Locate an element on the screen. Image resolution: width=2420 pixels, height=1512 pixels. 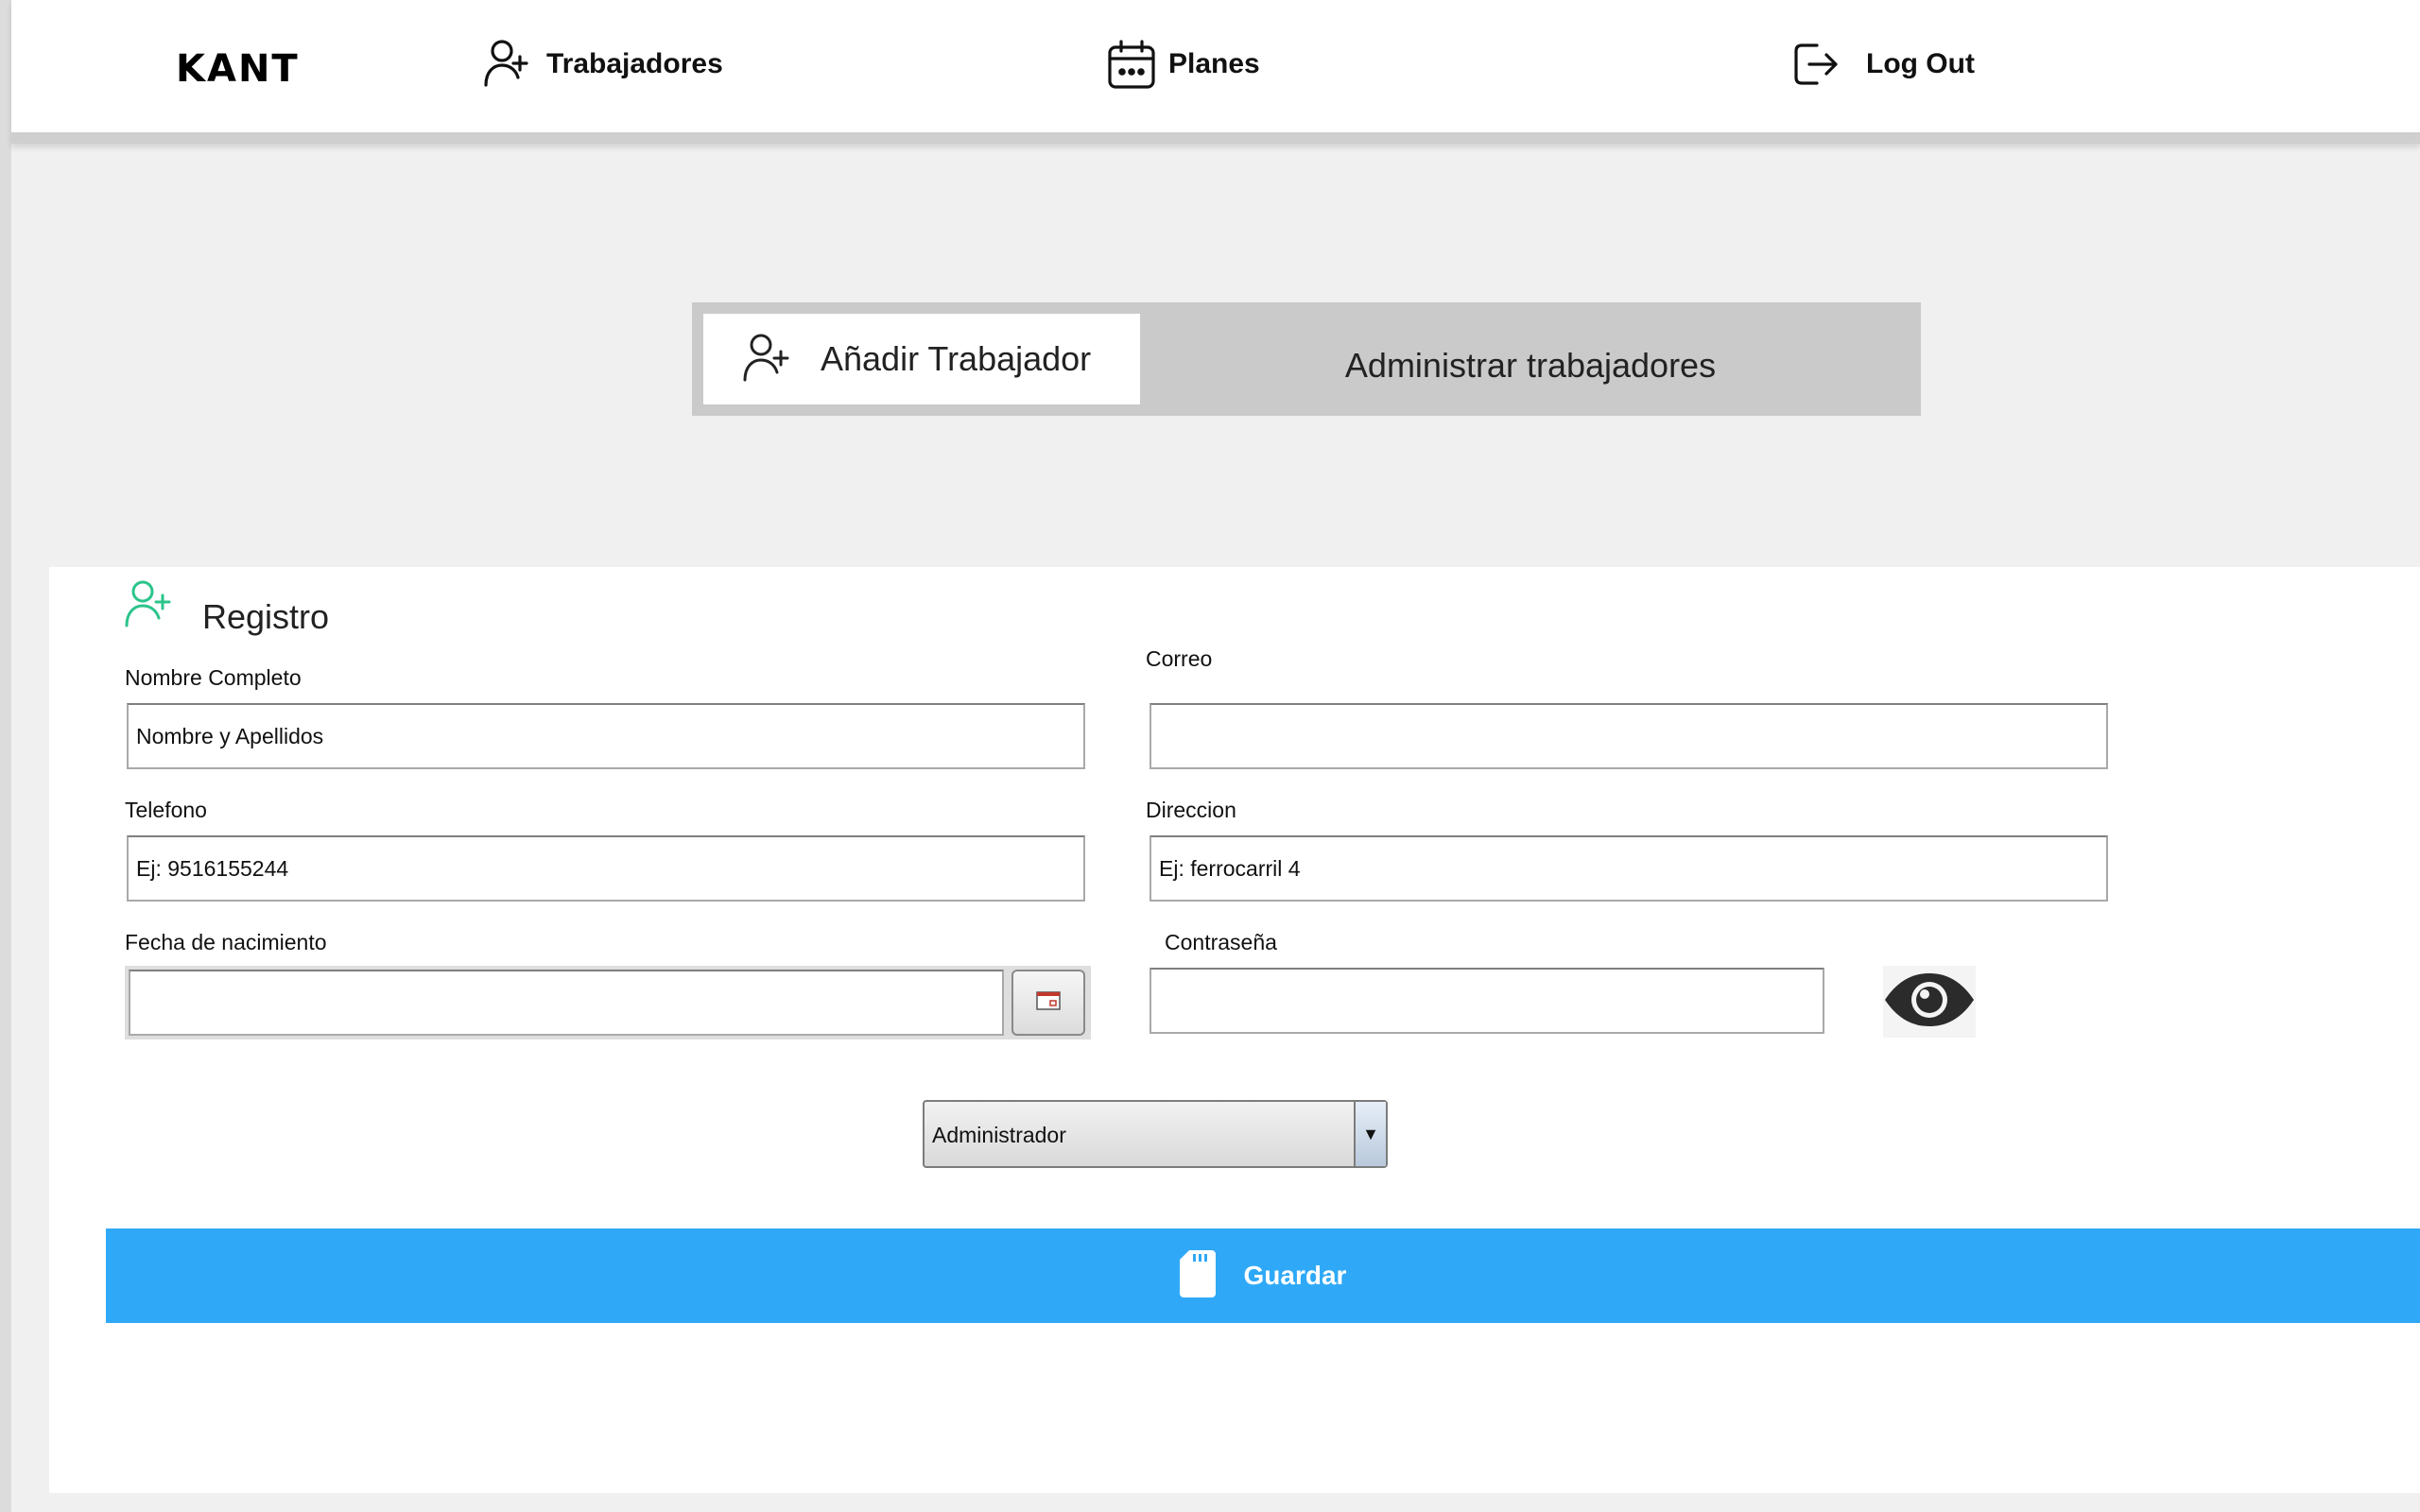
nav-label: Log Out is located at coordinates (1921, 63).